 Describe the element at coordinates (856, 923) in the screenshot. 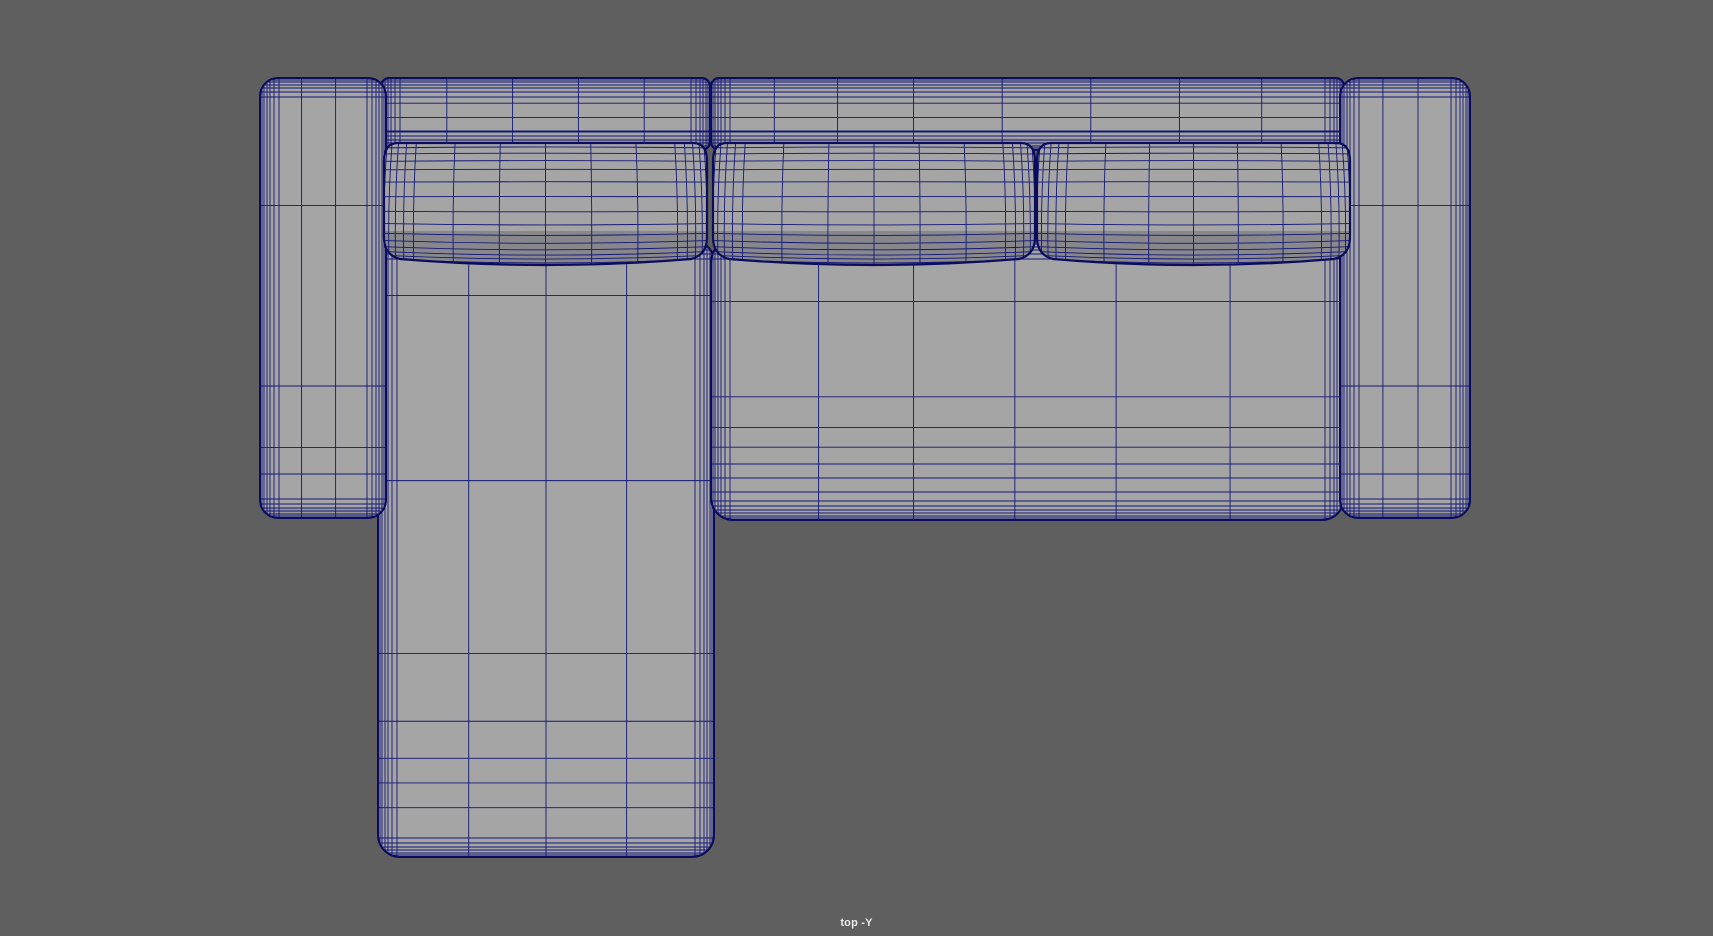

I see `camera-label: top -Y` at that location.